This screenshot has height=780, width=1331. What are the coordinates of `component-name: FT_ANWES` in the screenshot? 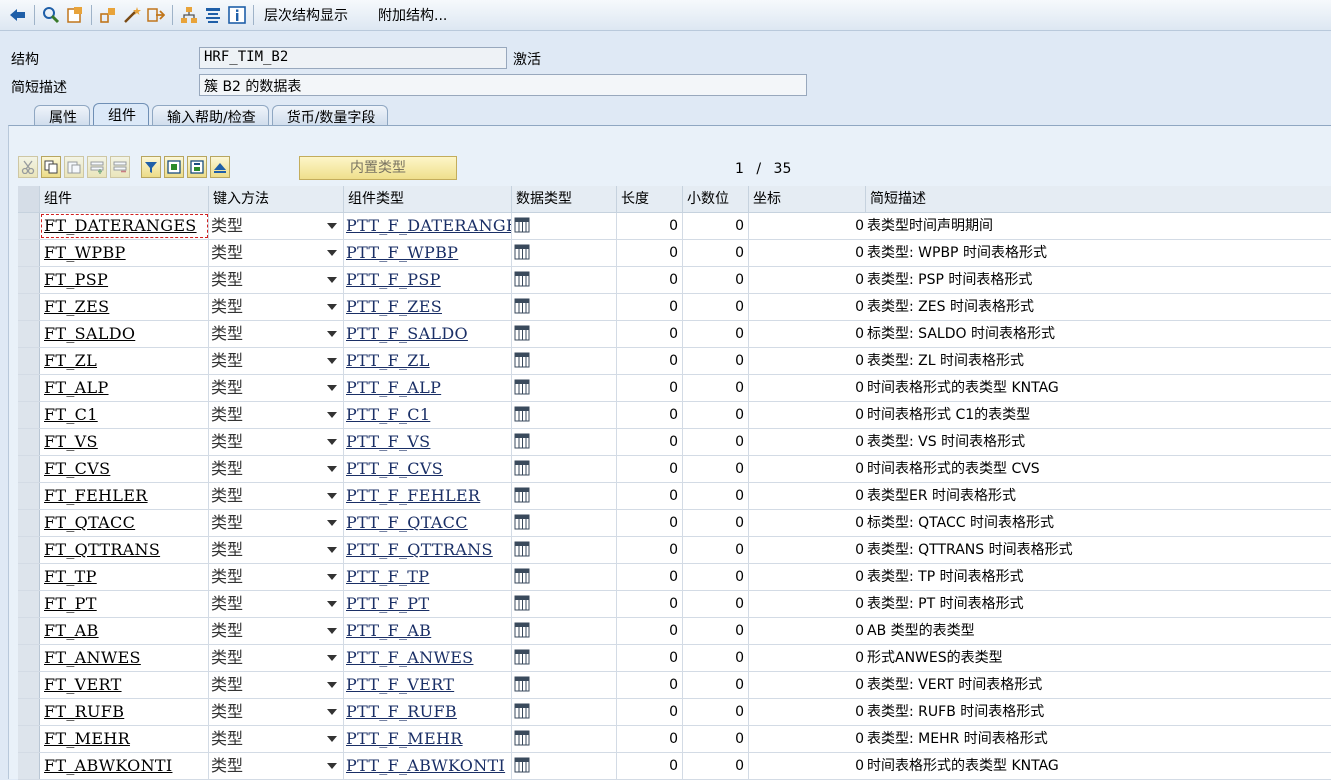 It's located at (124, 658).